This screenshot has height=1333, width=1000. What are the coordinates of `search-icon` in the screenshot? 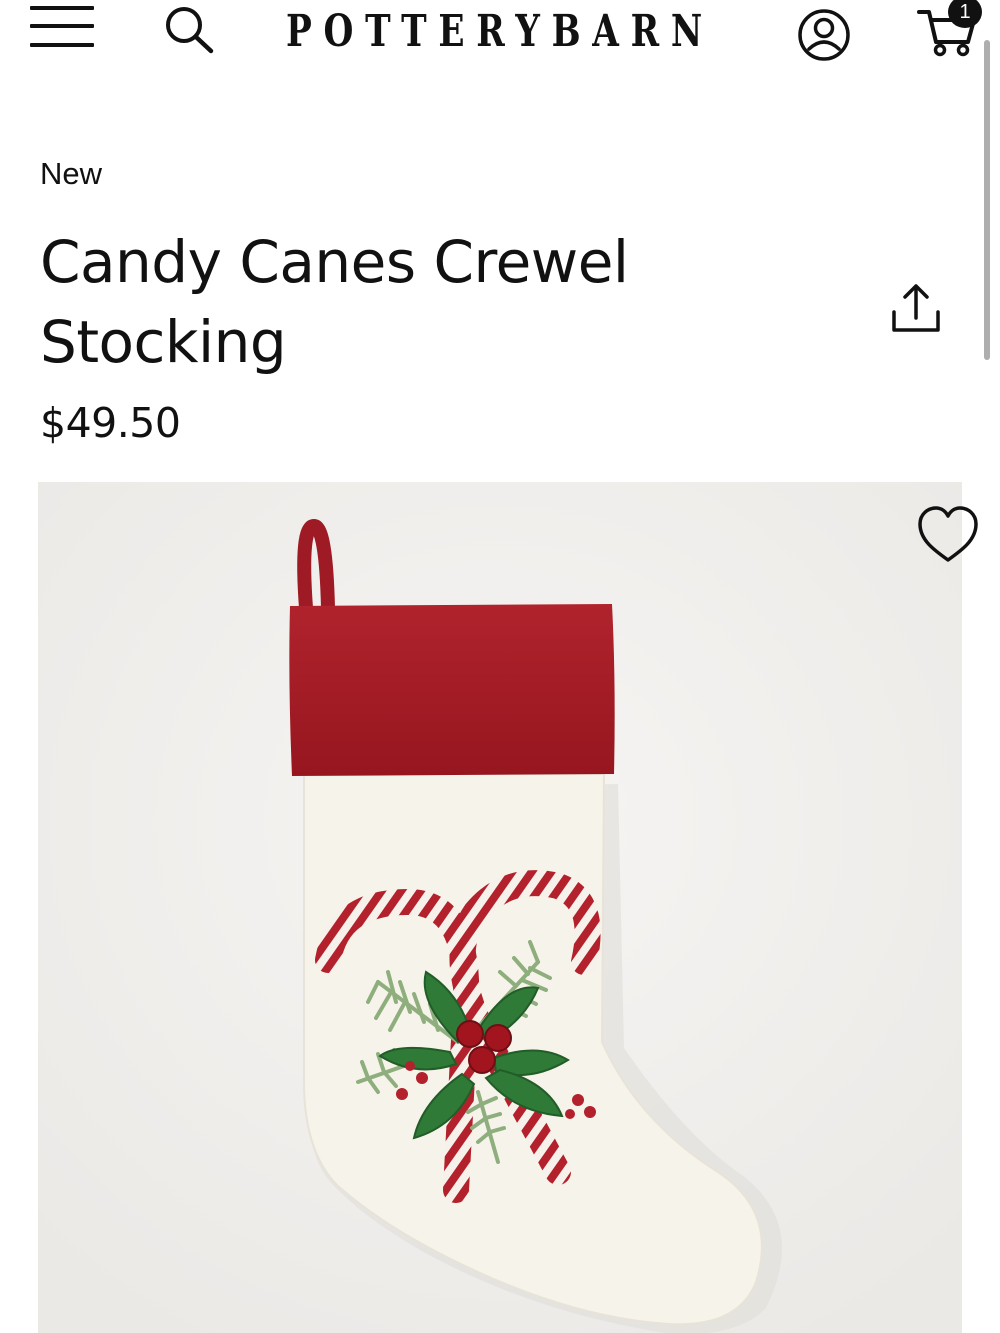 It's located at (189, 29).